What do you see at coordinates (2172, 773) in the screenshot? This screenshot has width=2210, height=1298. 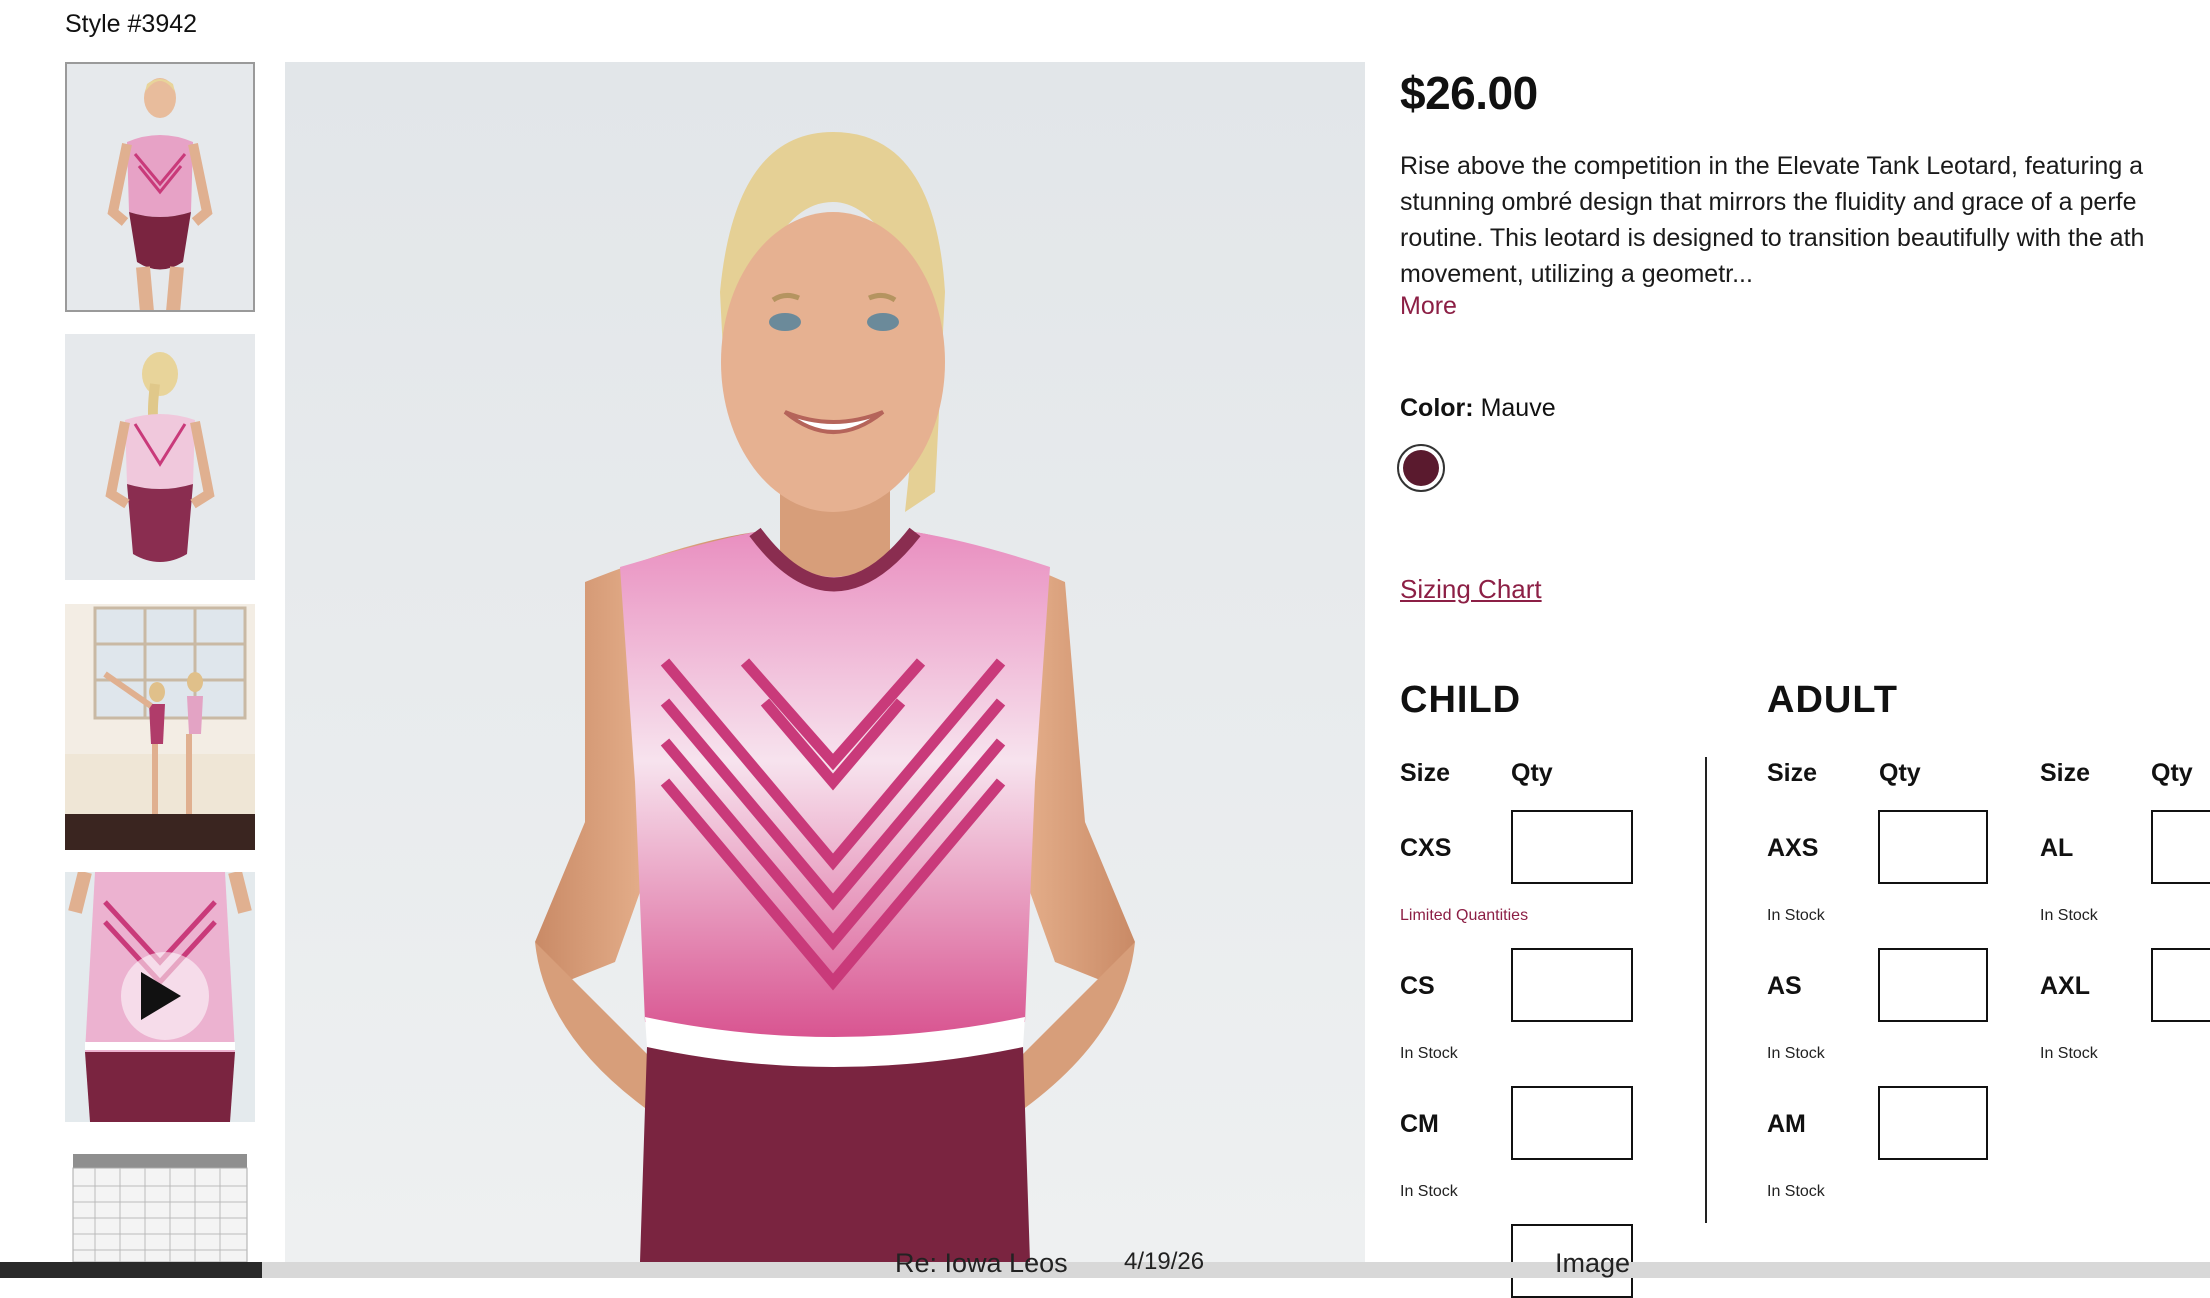 I see `adult-qty-header-2: Qty` at bounding box center [2172, 773].